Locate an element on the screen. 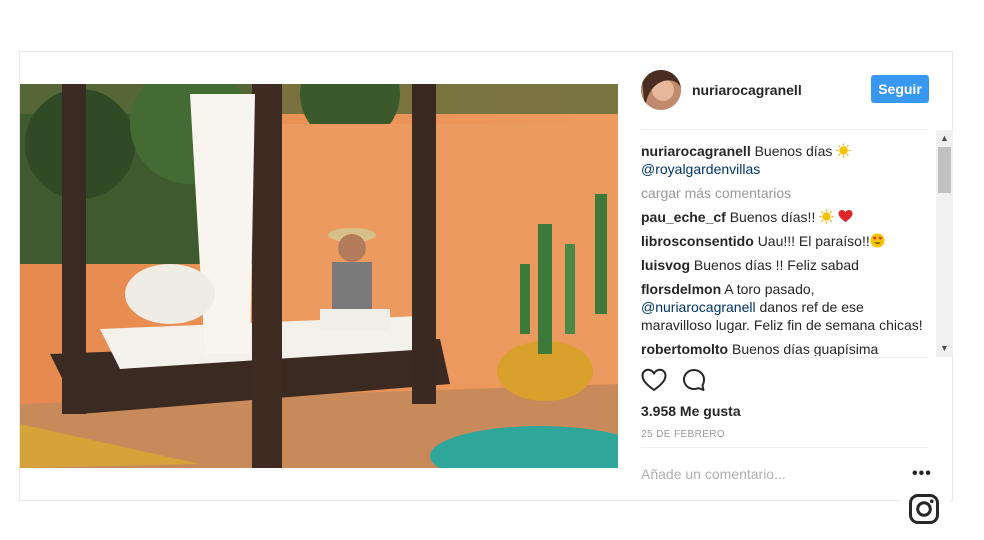 The image size is (984, 540). comment-item: robertomolto Buenos días guapísima is located at coordinates (787, 348).